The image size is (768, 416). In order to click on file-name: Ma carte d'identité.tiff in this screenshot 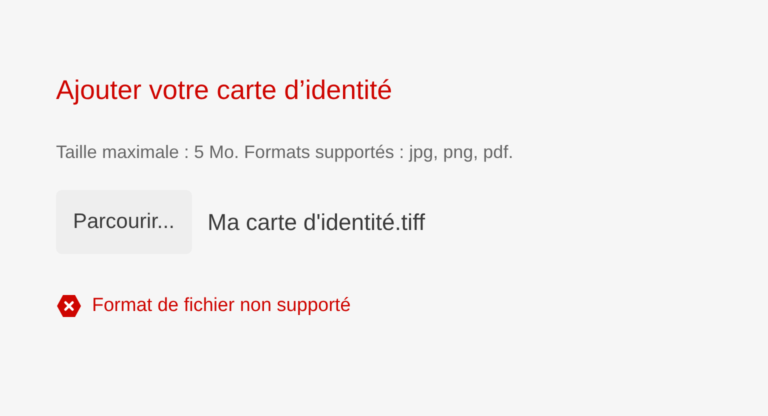, I will do `click(317, 222)`.